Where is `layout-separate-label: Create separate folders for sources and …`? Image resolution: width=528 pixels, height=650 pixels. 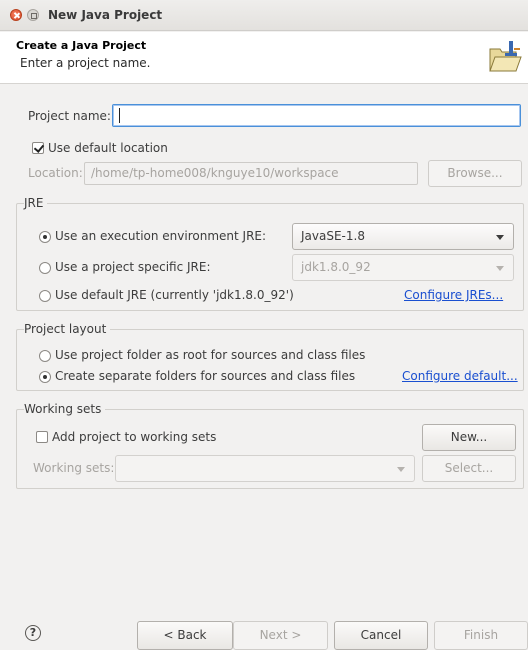 layout-separate-label: Create separate folders for sources and … is located at coordinates (205, 376).